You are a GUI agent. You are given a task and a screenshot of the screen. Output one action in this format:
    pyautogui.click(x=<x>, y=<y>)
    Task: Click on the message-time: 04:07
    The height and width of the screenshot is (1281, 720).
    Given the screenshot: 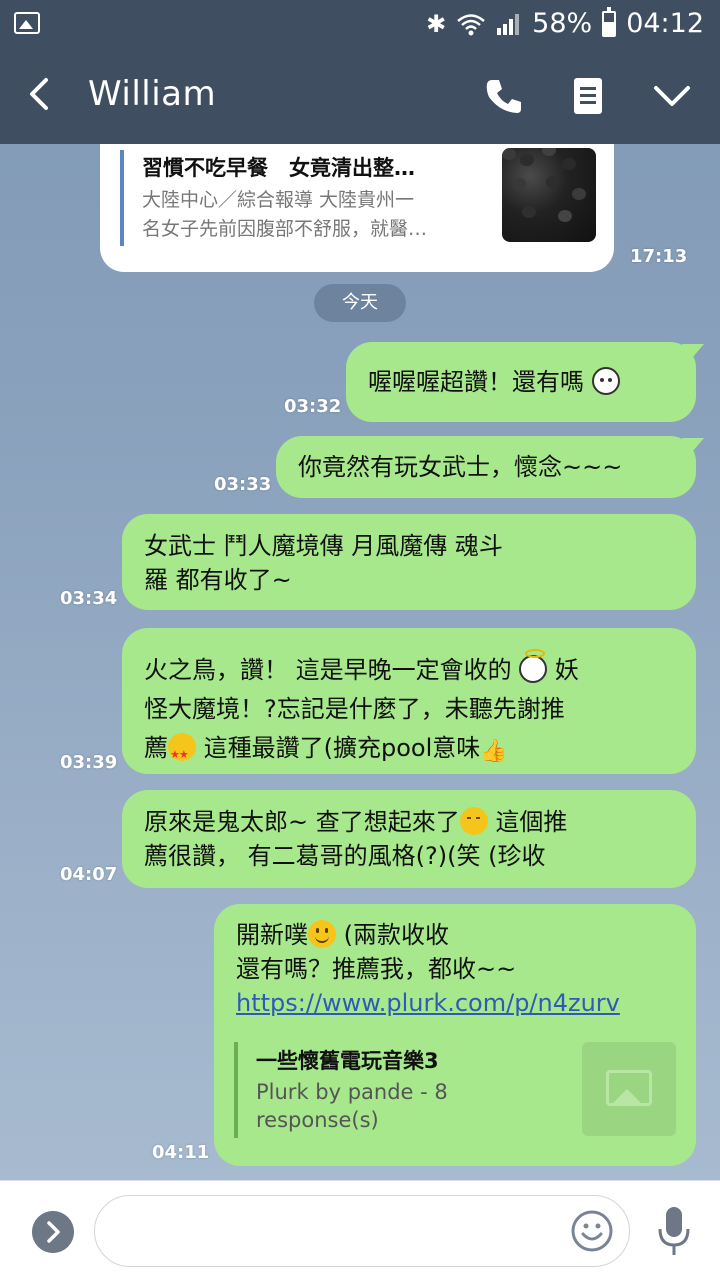 What is the action you would take?
    pyautogui.click(x=89, y=874)
    